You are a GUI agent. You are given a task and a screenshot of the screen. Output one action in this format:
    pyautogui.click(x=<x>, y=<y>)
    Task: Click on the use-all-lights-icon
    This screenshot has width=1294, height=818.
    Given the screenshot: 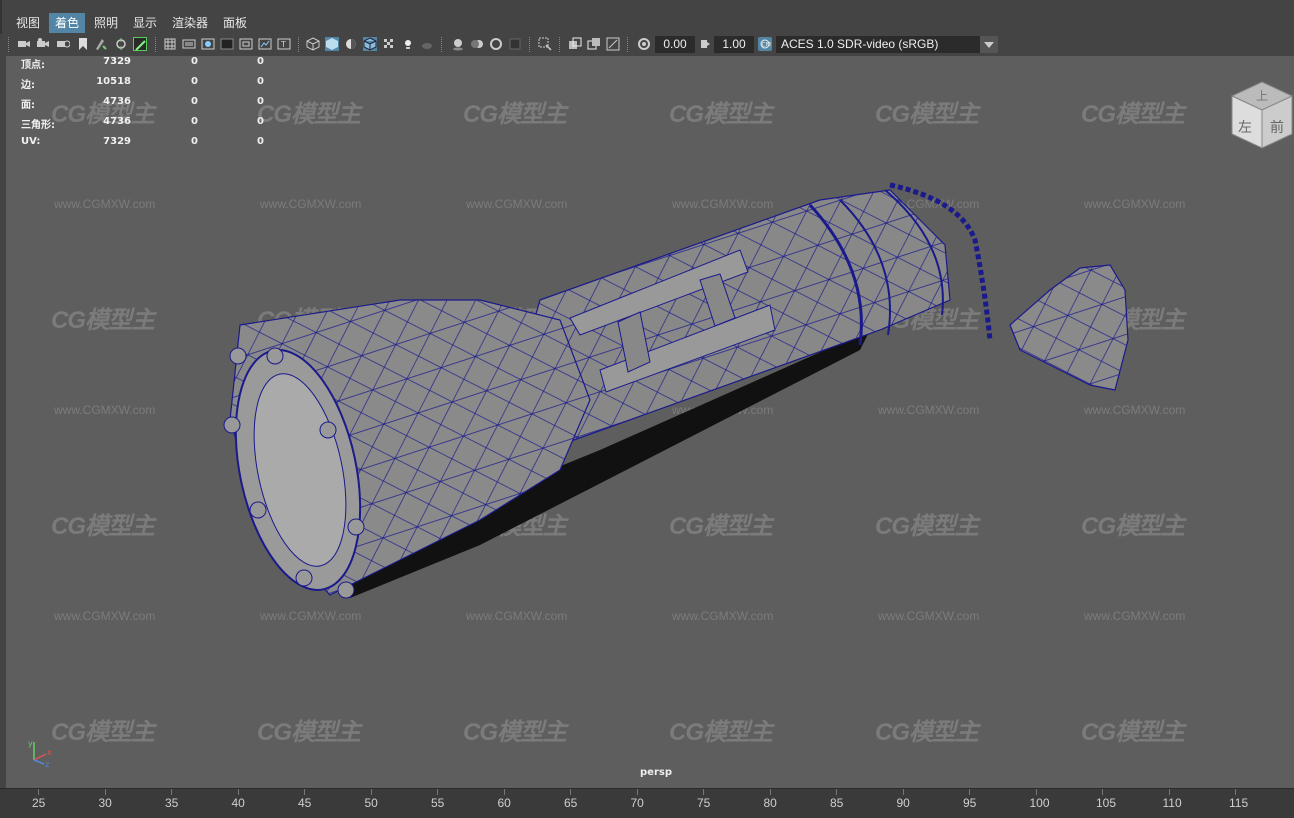 What is the action you would take?
    pyautogui.click(x=408, y=44)
    